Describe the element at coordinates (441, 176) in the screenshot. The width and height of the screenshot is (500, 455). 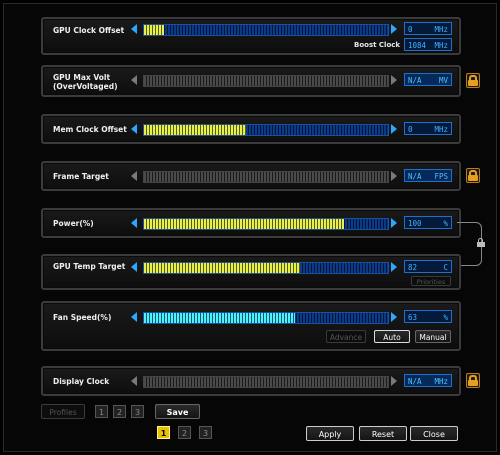
I see `frame-target-unit: FPS` at that location.